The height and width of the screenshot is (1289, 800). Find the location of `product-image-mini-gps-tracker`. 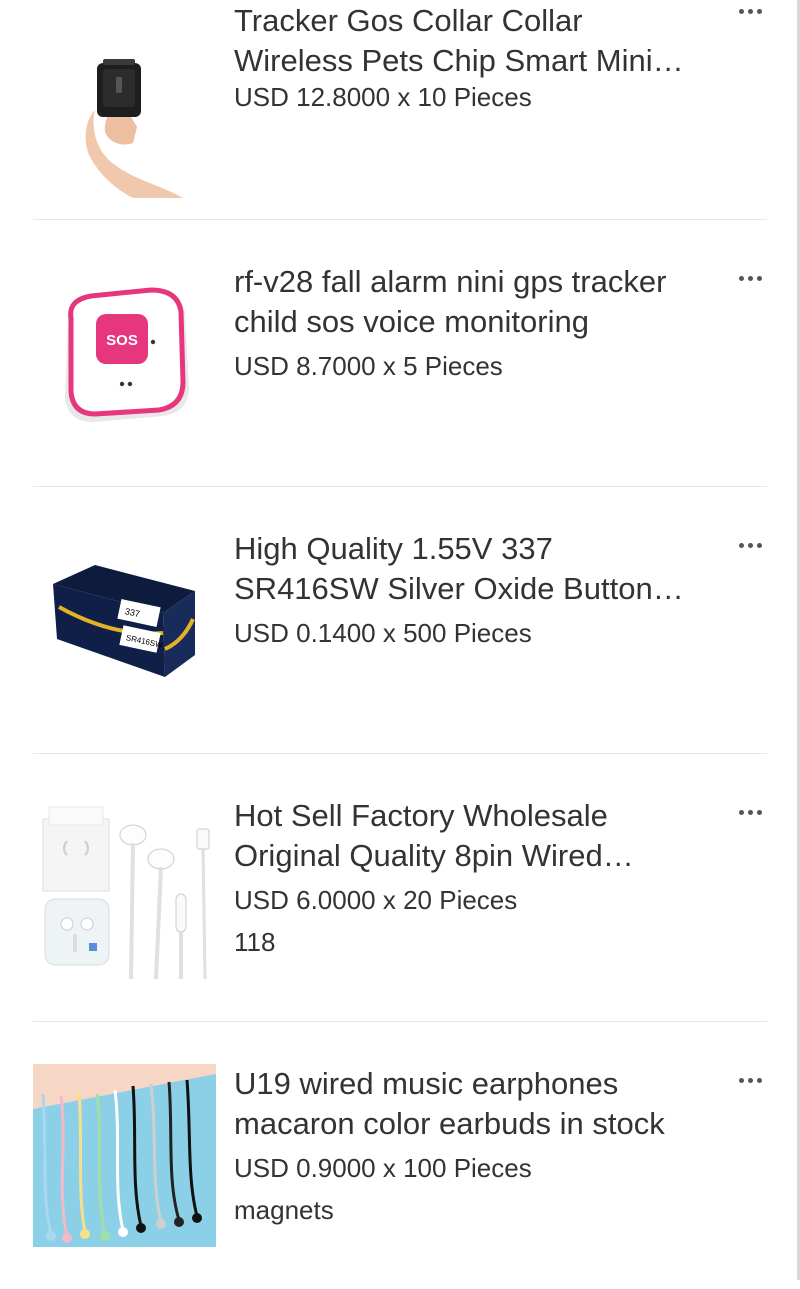

product-image-mini-gps-tracker is located at coordinates (124, 106).